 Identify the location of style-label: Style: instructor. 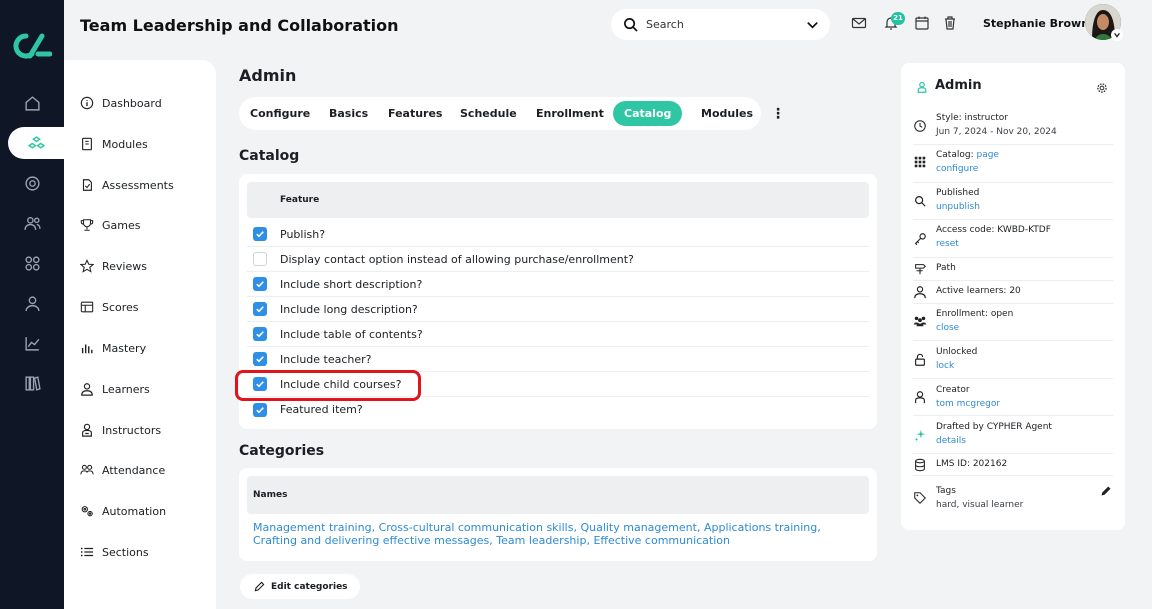
(972, 118).